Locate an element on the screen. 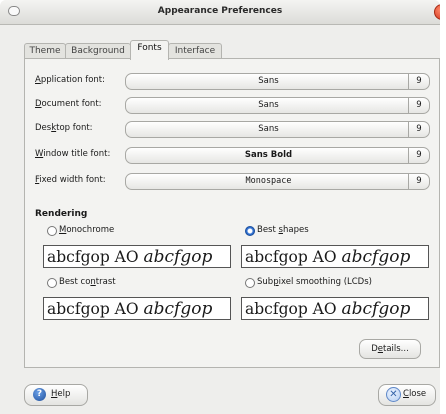  help-icon: ? is located at coordinates (39, 394).